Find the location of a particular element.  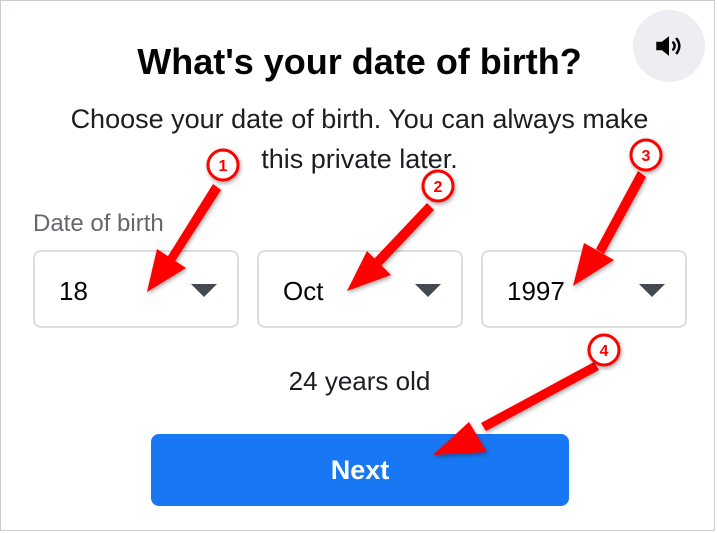

next-button: Next is located at coordinates (360, 470).